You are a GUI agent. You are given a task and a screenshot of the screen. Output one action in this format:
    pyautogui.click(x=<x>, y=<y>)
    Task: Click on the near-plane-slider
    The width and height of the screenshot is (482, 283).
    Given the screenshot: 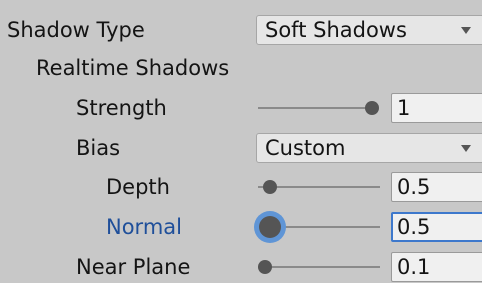 What is the action you would take?
    pyautogui.click(x=319, y=266)
    